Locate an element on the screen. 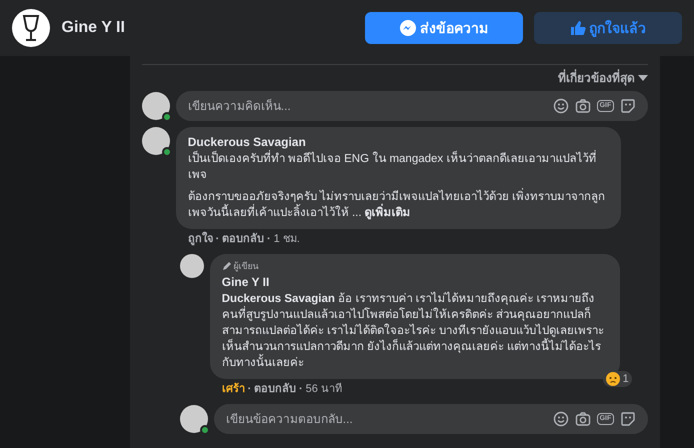  comment-time: 56 นาที is located at coordinates (324, 389).